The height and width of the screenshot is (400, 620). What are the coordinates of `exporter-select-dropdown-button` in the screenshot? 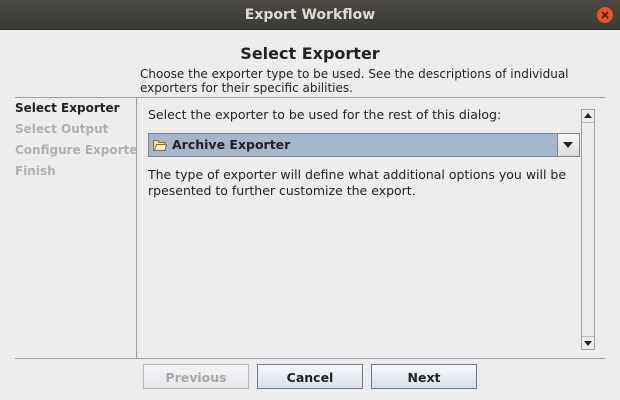 It's located at (568, 145).